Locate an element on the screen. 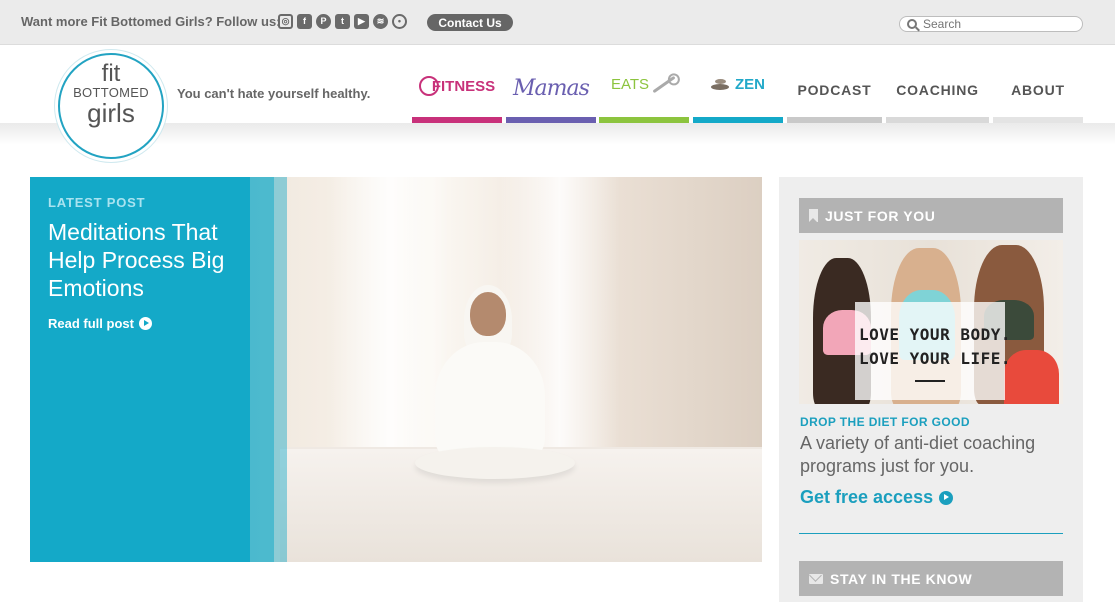 The width and height of the screenshot is (1115, 602). sidebar-divider is located at coordinates (931, 533).